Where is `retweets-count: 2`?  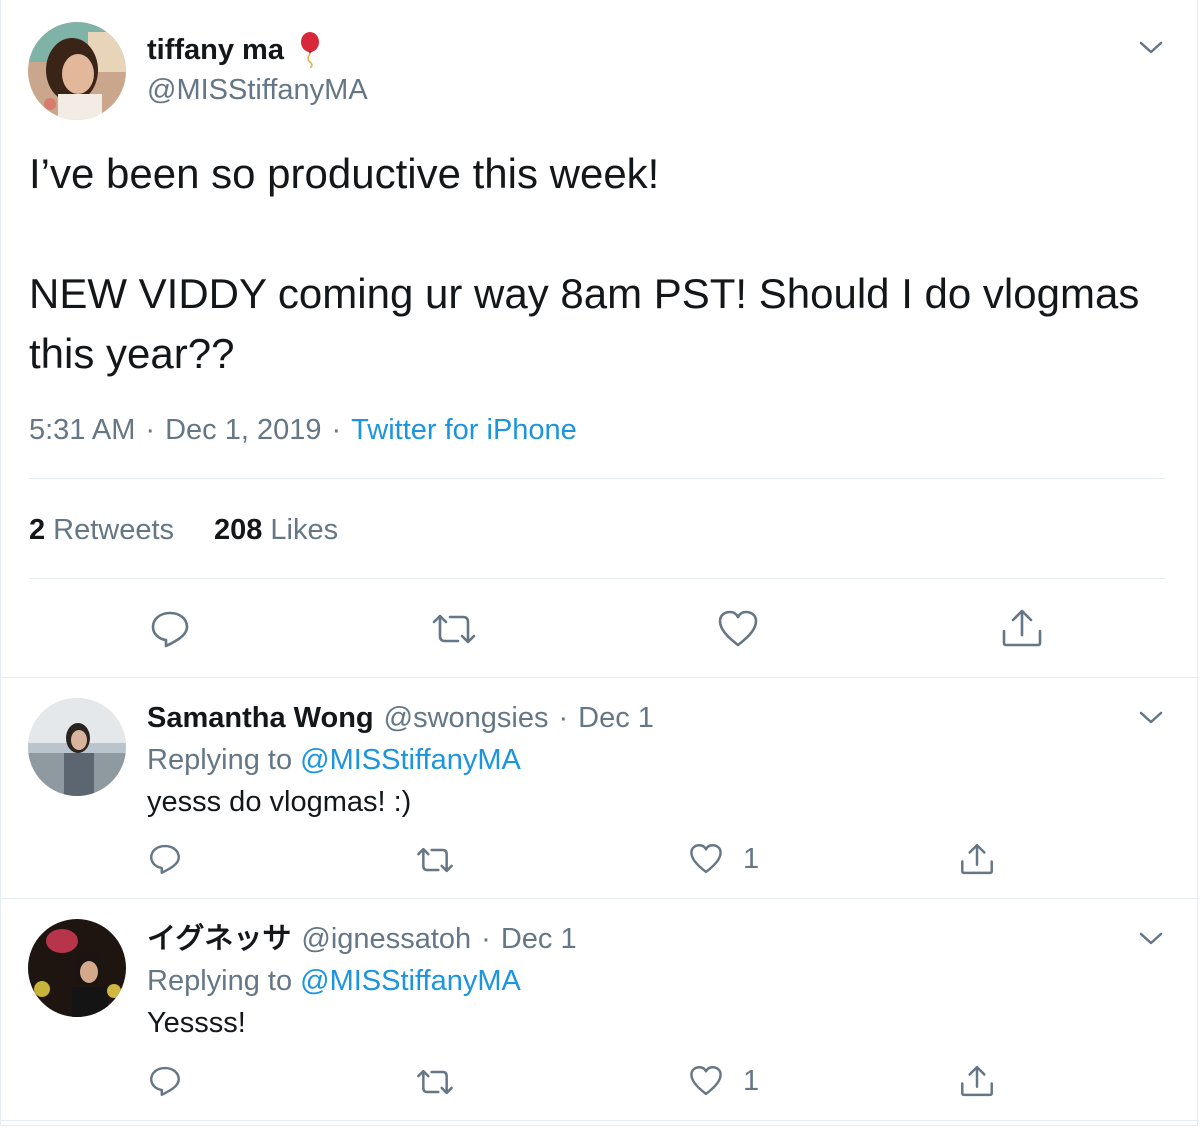
retweets-count: 2 is located at coordinates (37, 530).